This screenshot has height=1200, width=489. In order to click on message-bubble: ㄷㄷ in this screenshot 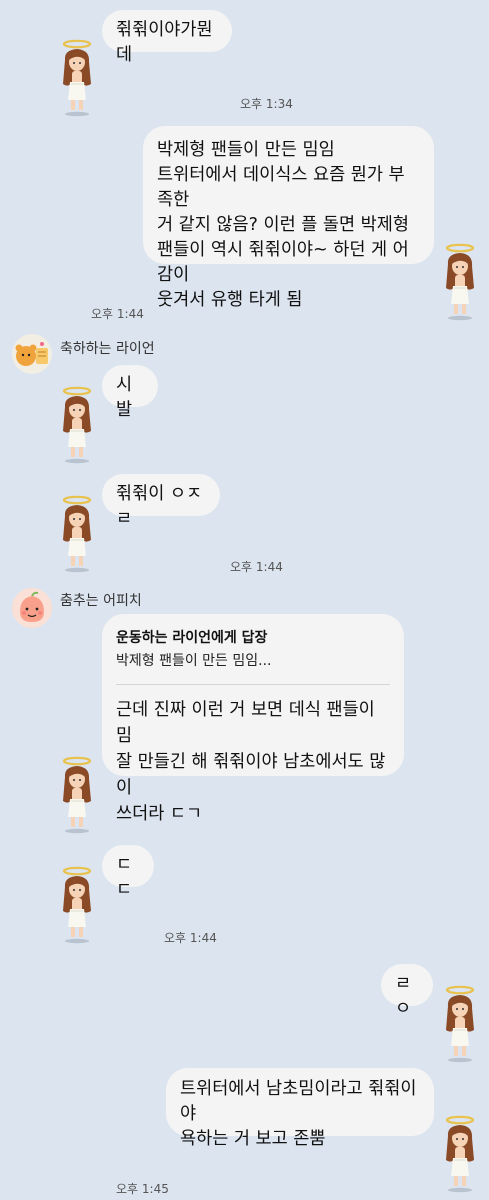, I will do `click(128, 872)`.